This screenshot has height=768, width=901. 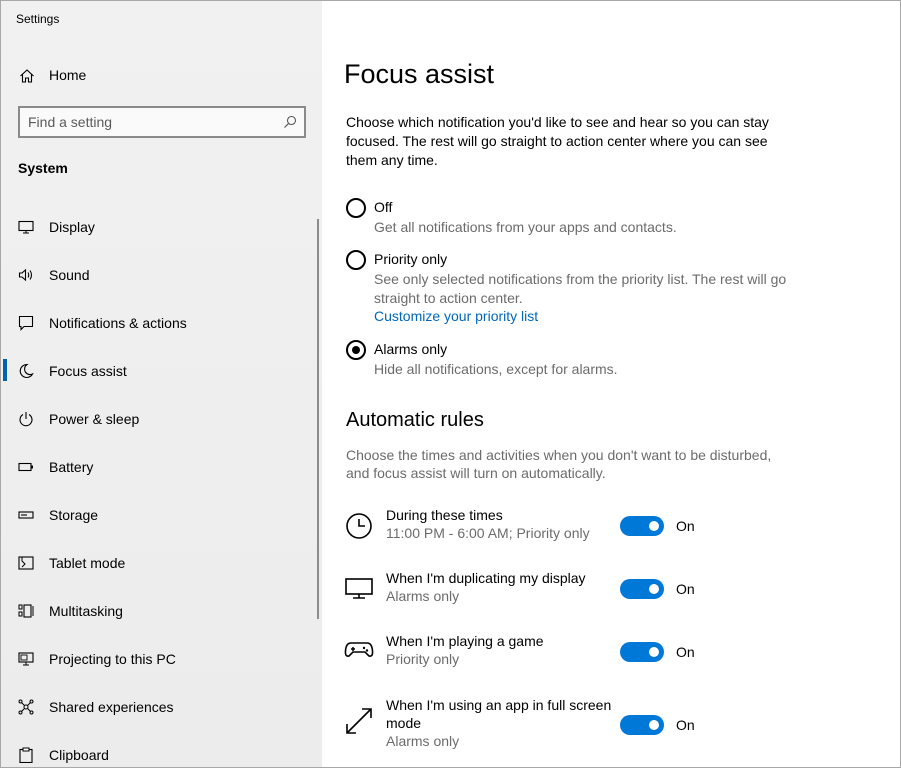 What do you see at coordinates (69, 275) in the screenshot?
I see `sidebar-item-label: Sound` at bounding box center [69, 275].